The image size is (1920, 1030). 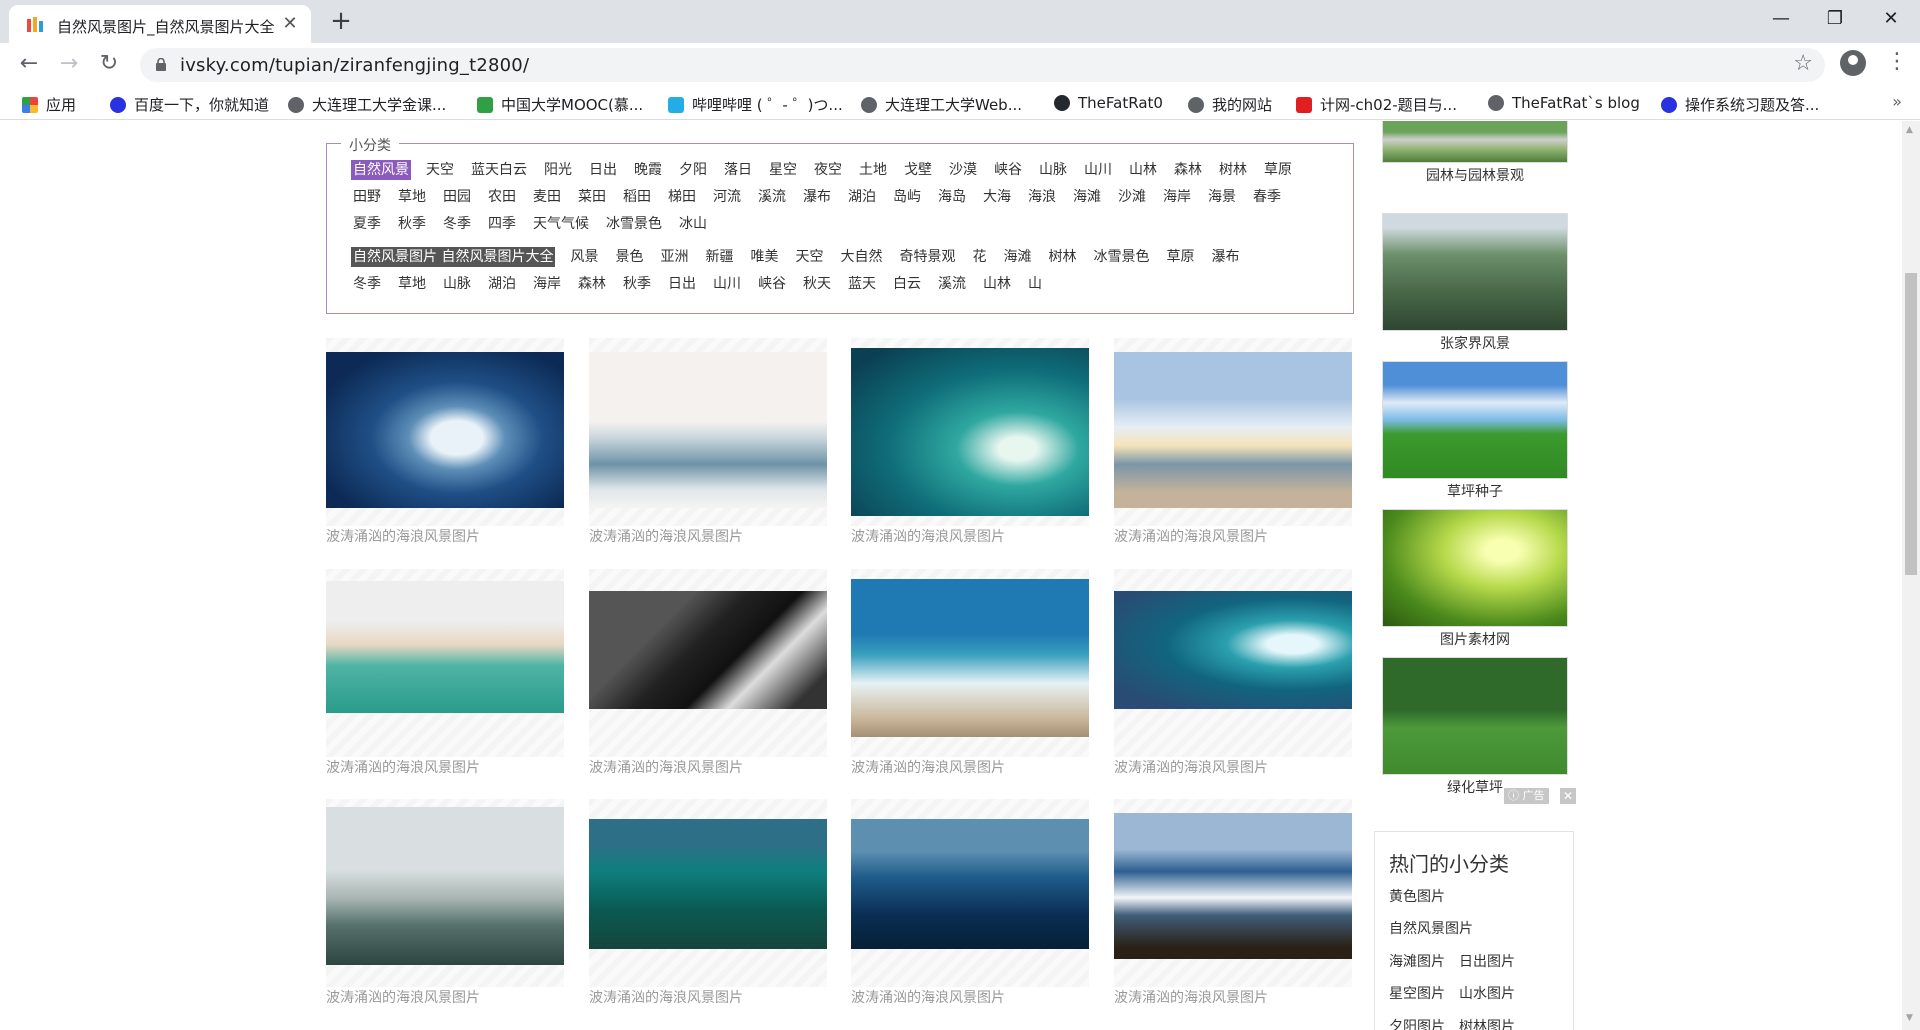 What do you see at coordinates (1475, 491) in the screenshot?
I see `sidebar-item-label: 草坪种子` at bounding box center [1475, 491].